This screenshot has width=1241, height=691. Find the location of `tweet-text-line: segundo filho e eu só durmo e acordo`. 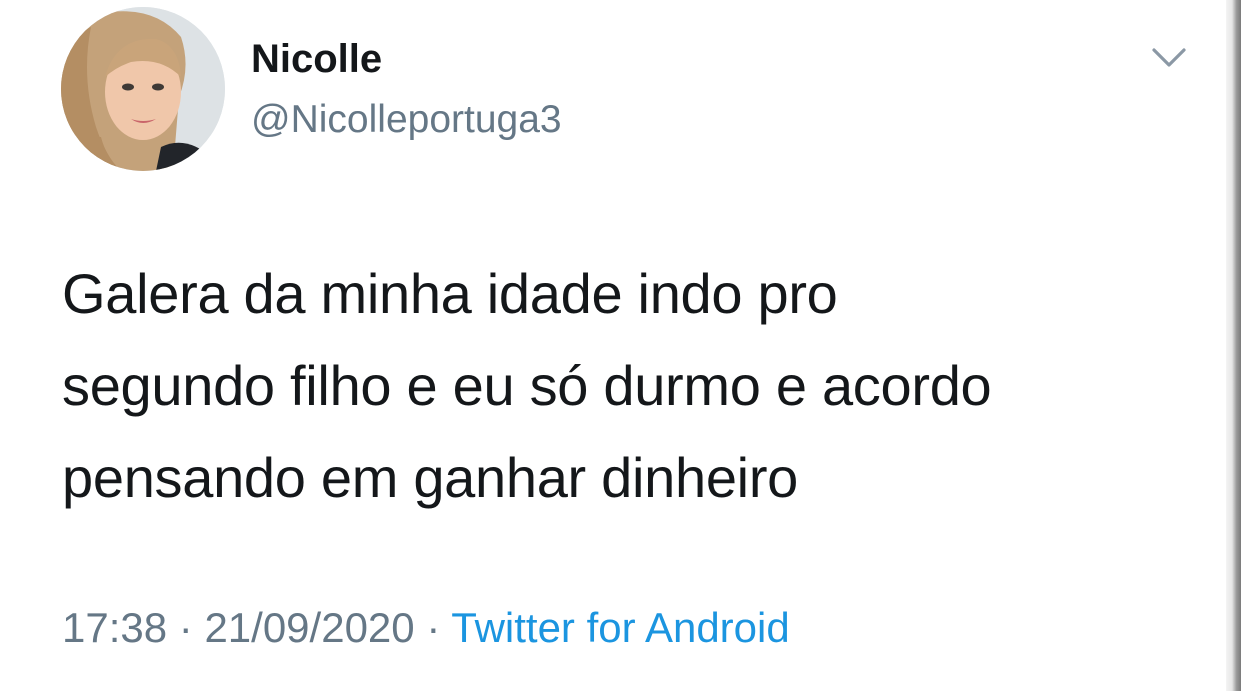

tweet-text-line: segundo filho e eu só durmo e acordo is located at coordinates (527, 385).